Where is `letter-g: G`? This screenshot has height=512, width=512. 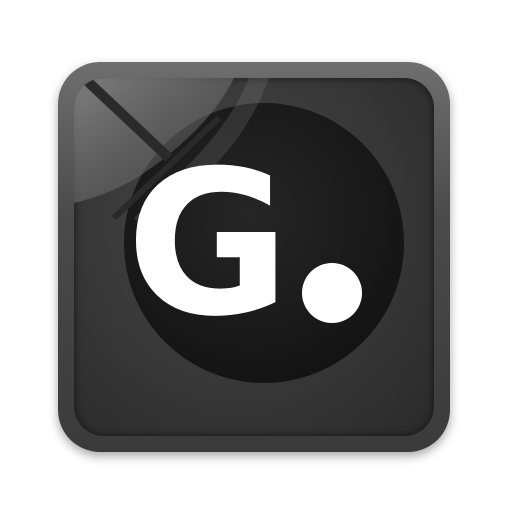
letter-g: G is located at coordinates (208, 244).